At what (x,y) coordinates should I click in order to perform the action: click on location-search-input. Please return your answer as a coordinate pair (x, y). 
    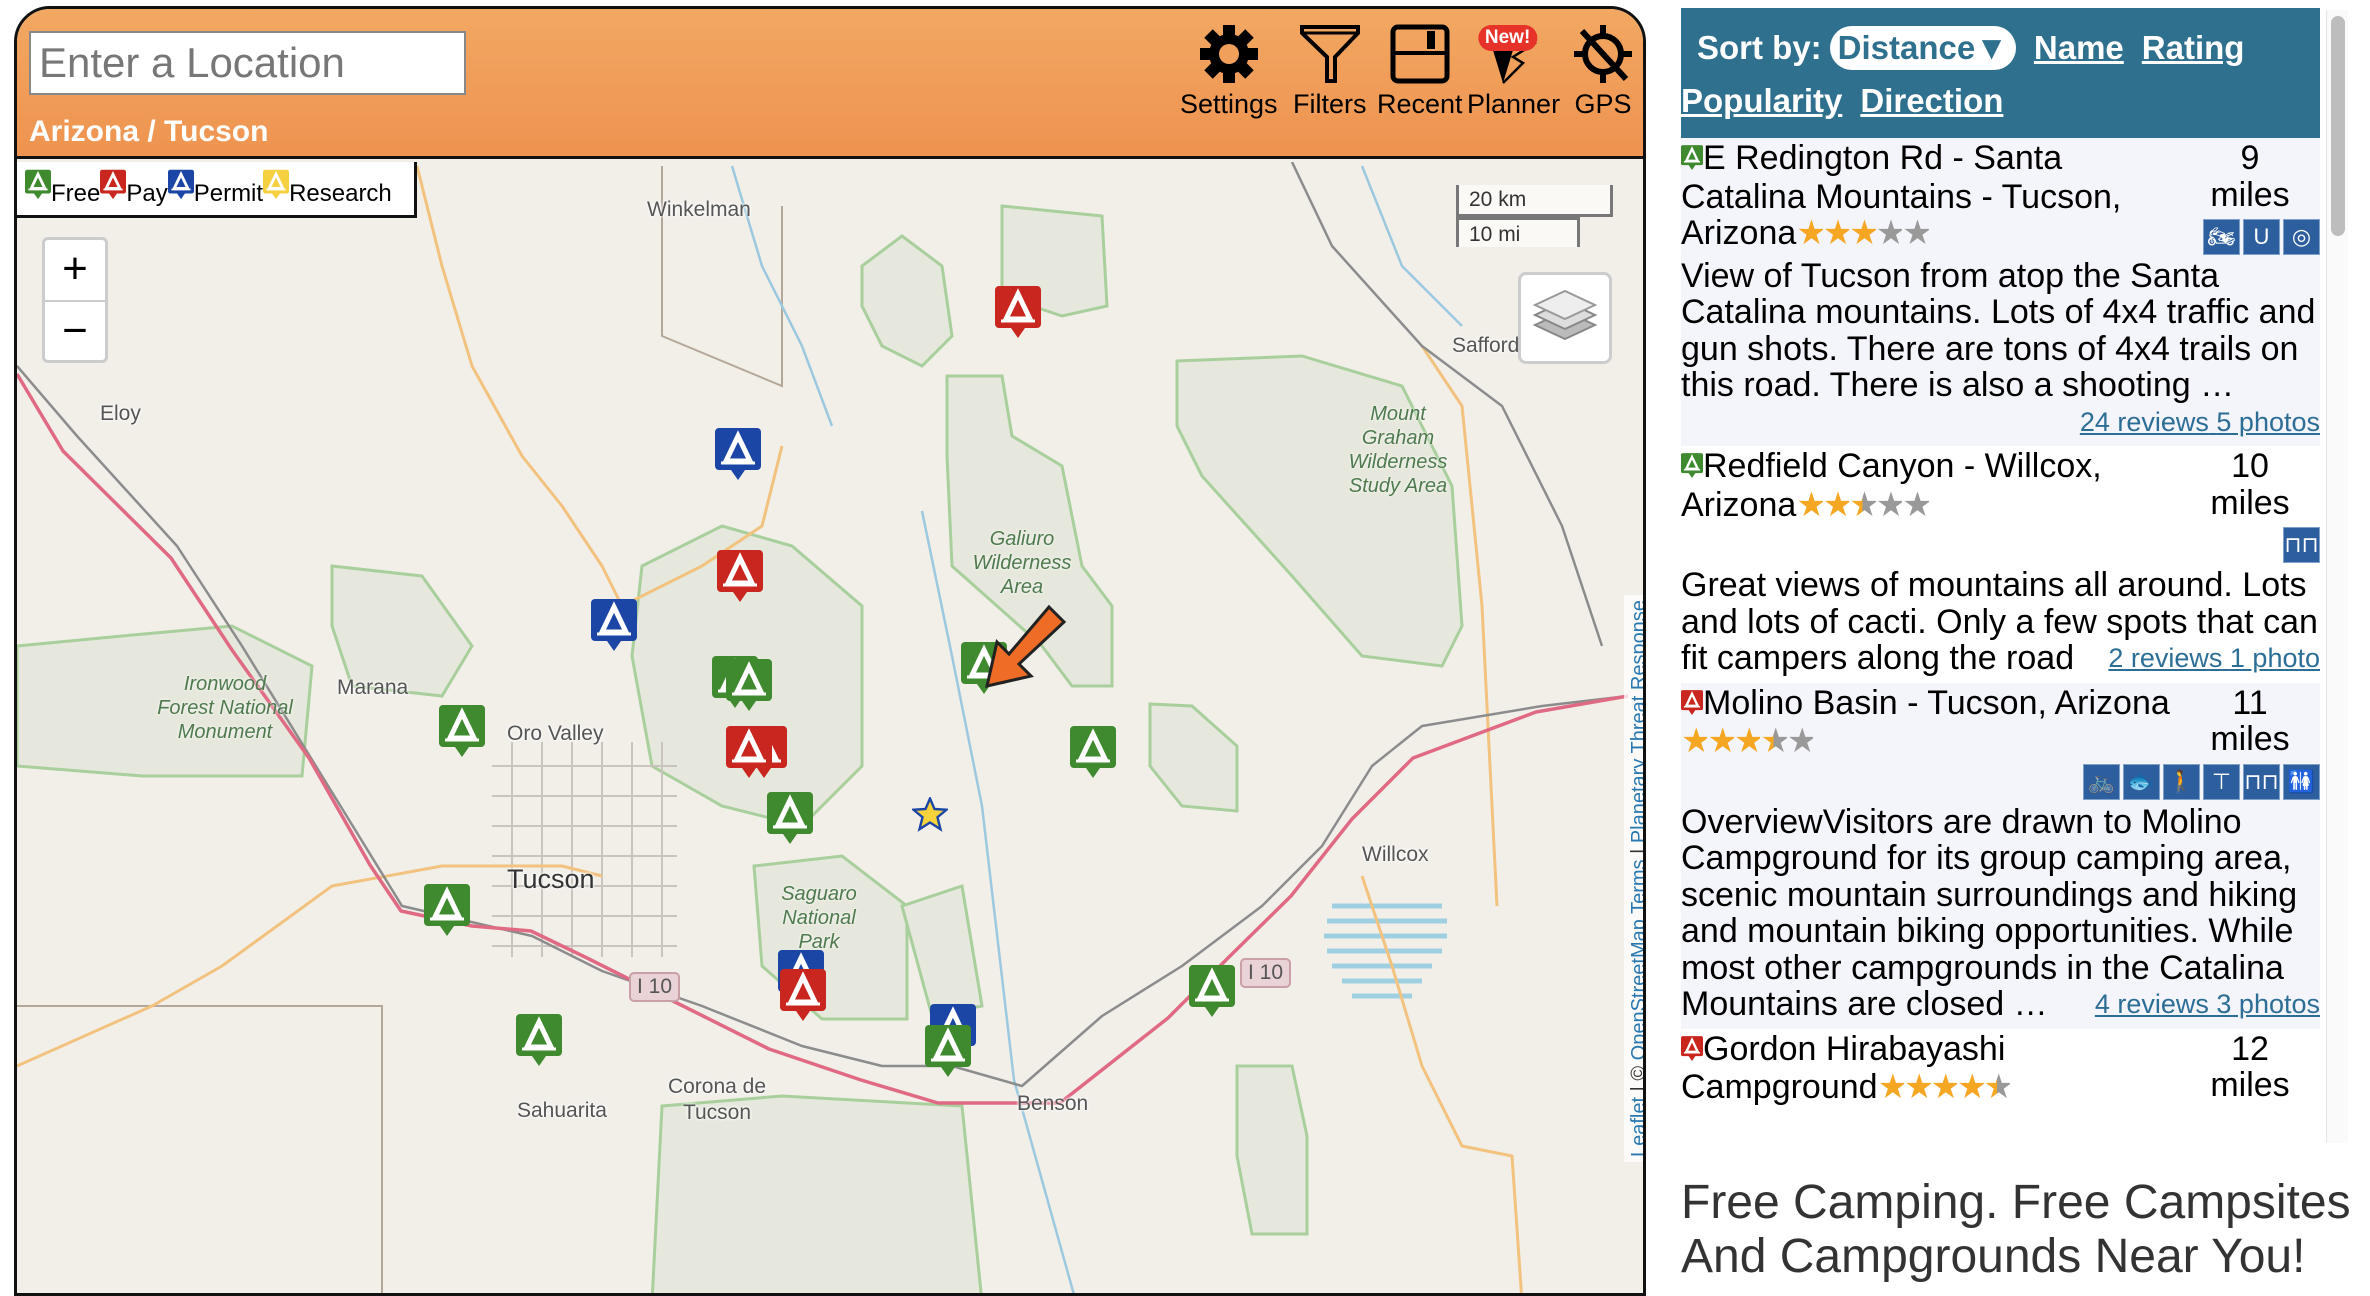
    Looking at the image, I should click on (247, 63).